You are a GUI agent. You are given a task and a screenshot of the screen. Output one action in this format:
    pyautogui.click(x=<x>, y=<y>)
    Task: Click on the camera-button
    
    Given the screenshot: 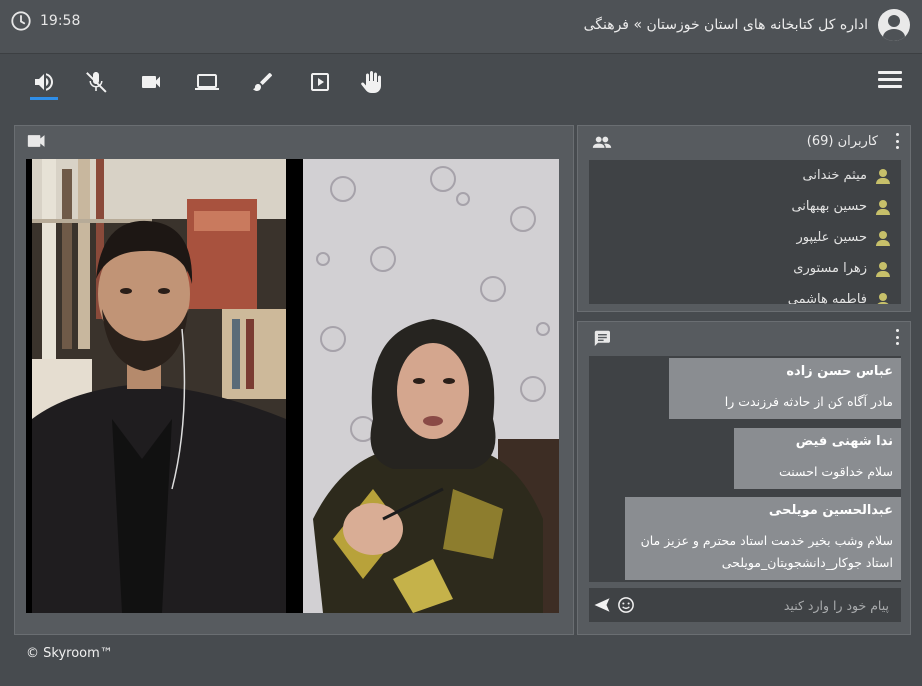 What is the action you would take?
    pyautogui.click(x=151, y=82)
    